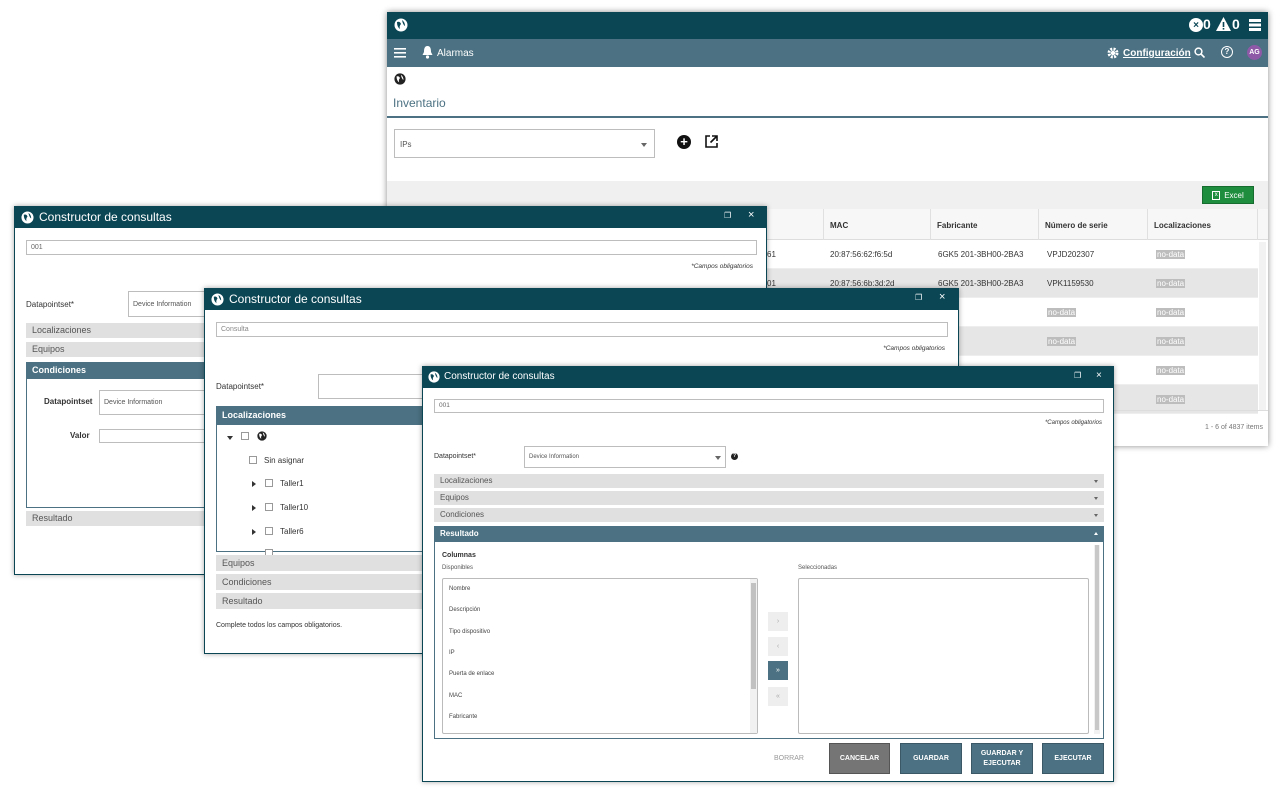 The width and height of the screenshot is (1280, 800). What do you see at coordinates (1002, 758) in the screenshot?
I see `save-and-run-button: GUARDAR Y EJECUTAR` at bounding box center [1002, 758].